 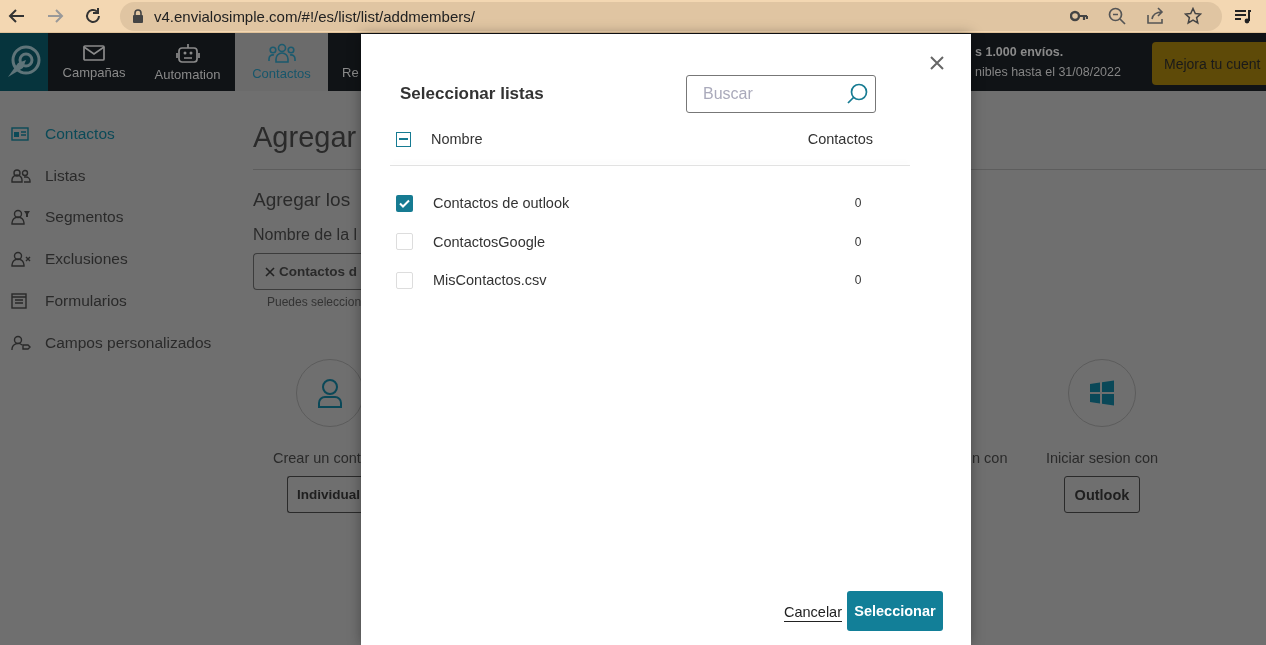 What do you see at coordinates (812, 613) in the screenshot?
I see `cancel-link: Cancelar` at bounding box center [812, 613].